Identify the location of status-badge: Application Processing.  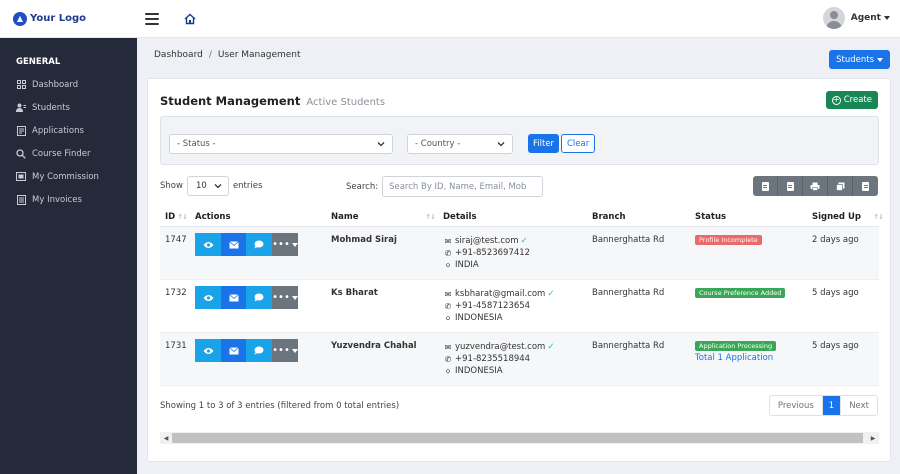
(736, 346).